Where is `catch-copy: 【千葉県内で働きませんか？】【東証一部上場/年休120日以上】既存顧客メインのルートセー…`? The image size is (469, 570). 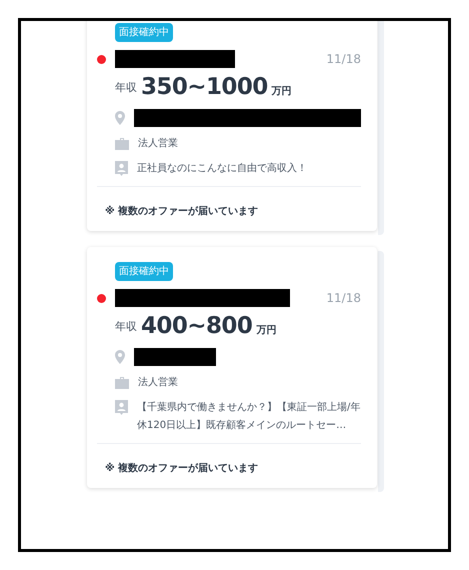 catch-copy: 【千葉県内で働きませんか？】【東証一部上場/年休120日以上】既存顧客メインのルートセー… is located at coordinates (249, 416).